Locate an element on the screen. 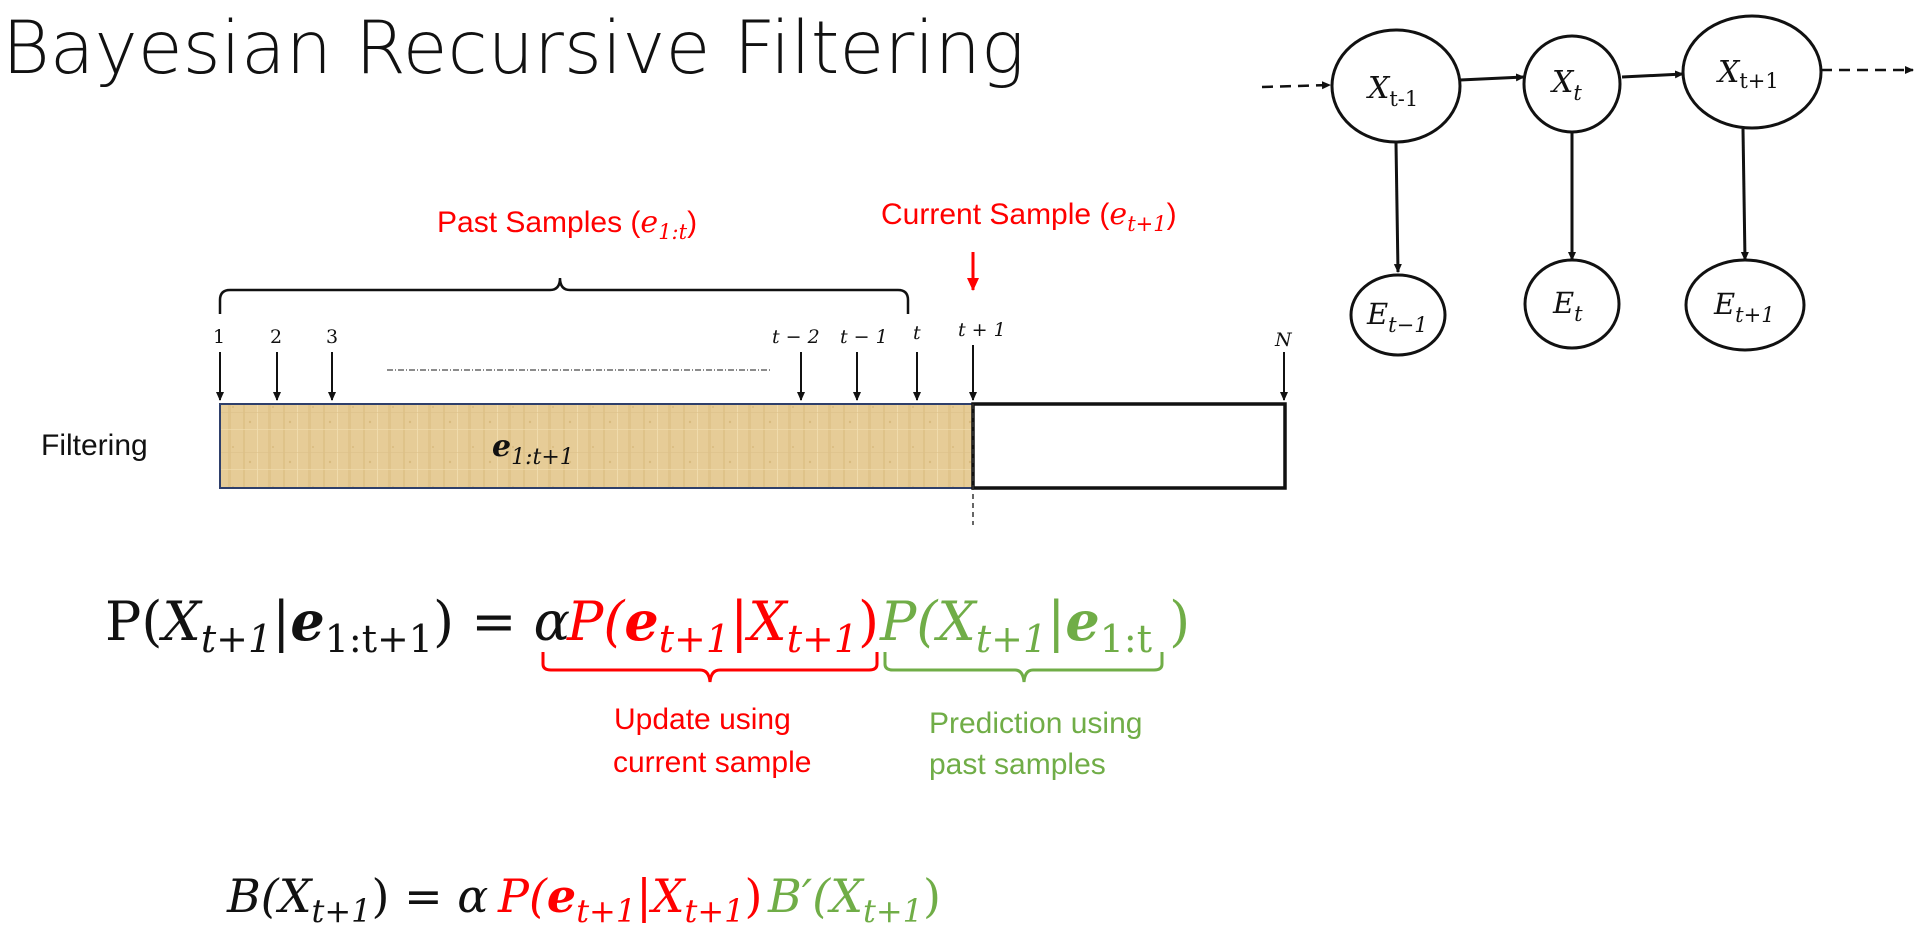 Image resolution: width=1920 pixels, height=926 pixels. equation-2: B(Xt+1) = α P(et+1|Xt+1) B′(Xt+1) is located at coordinates (583, 897).